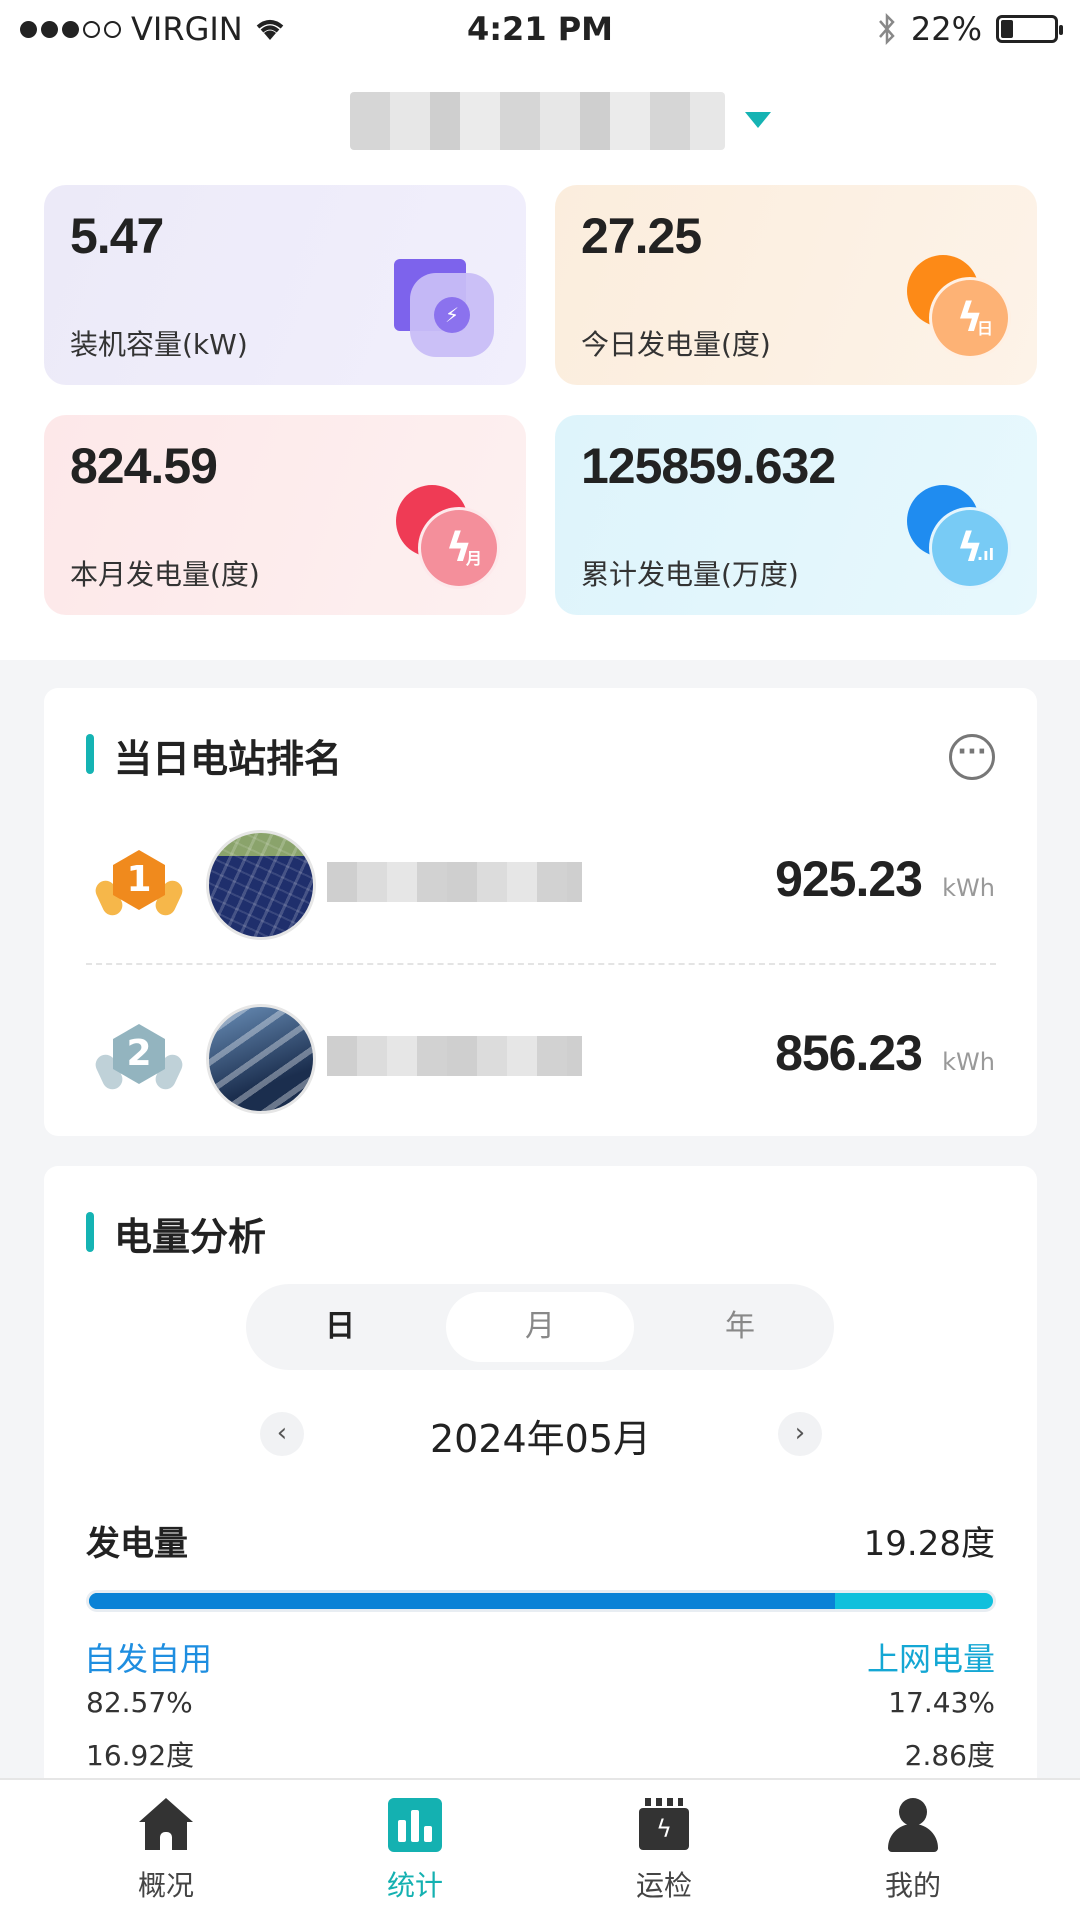  I want to click on segment-year: 年, so click(740, 1327).